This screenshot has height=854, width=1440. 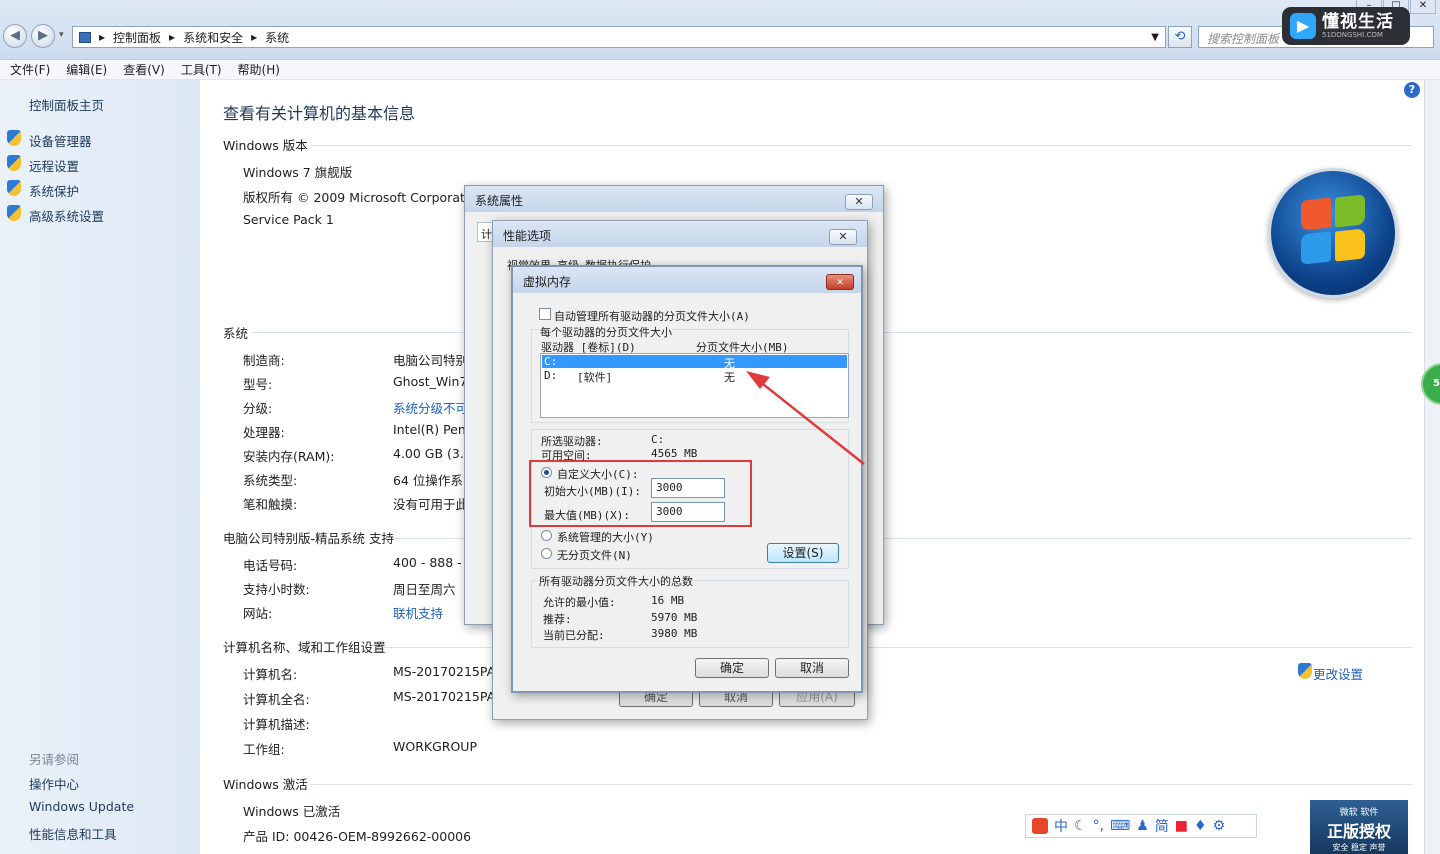 What do you see at coordinates (277, 37) in the screenshot?
I see `breadcrumb-item: 系统` at bounding box center [277, 37].